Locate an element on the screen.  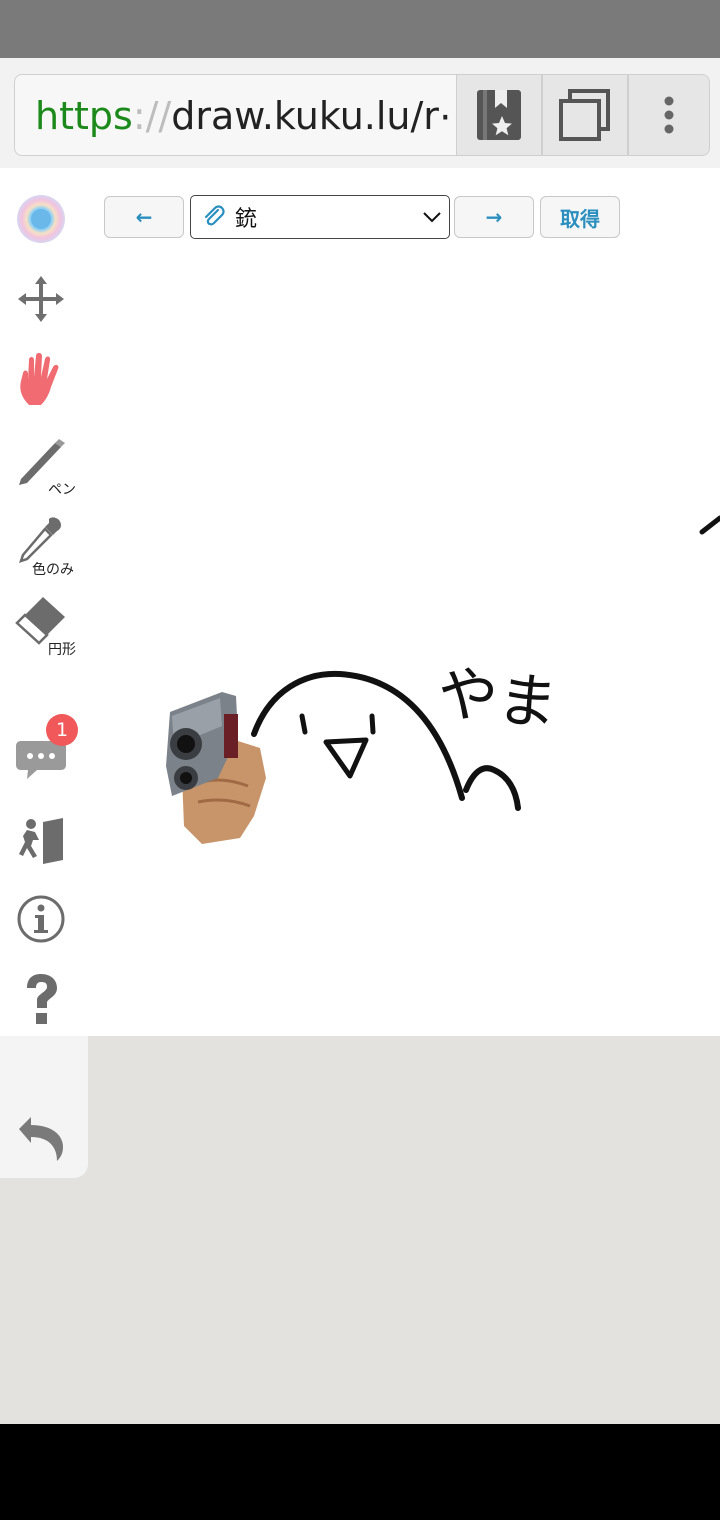
canvas-drawing is located at coordinates (485, 663).